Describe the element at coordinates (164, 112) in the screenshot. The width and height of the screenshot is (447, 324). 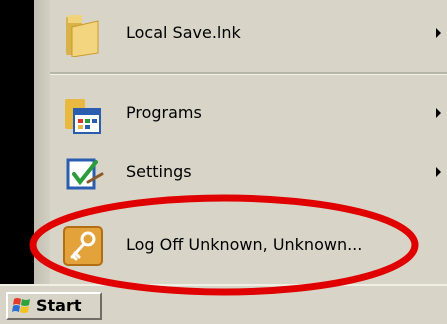
I see `menu-item-label: Programs` at that location.